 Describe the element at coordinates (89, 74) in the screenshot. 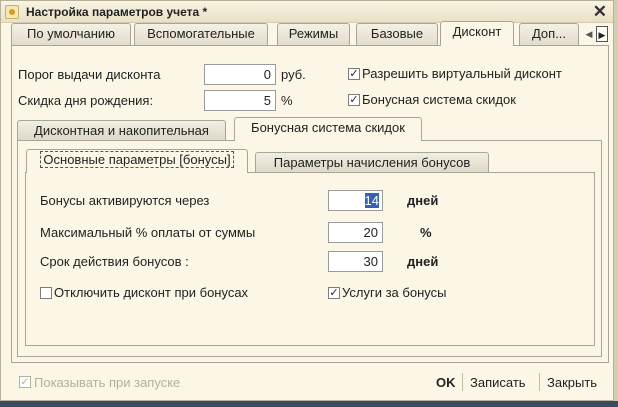

I see `threshold-label: Порог выдачи дисконта` at that location.